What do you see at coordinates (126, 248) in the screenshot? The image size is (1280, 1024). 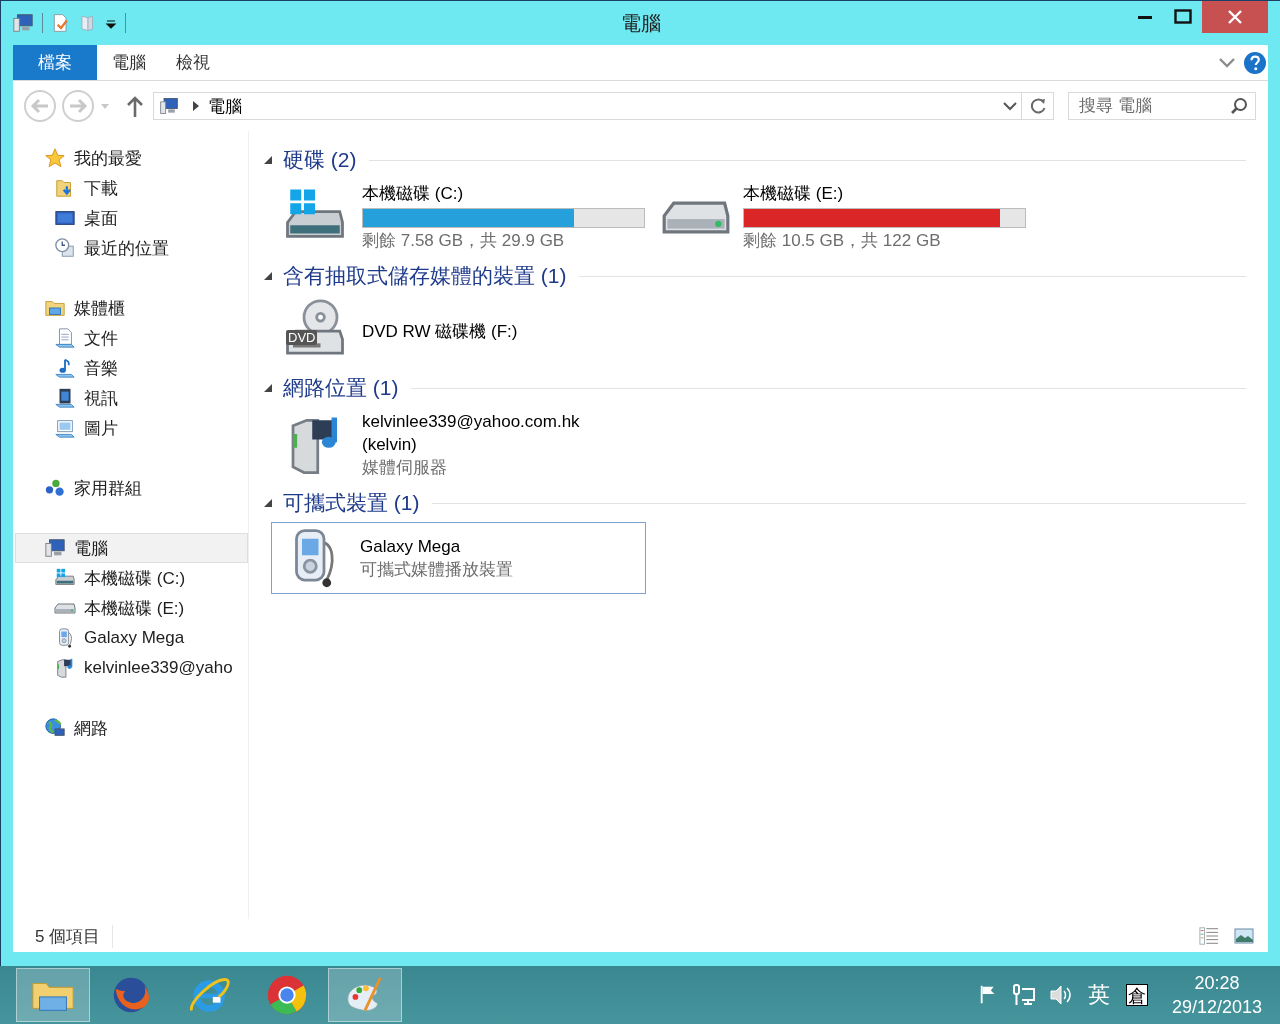 I see `nav-label: 最近的位置` at bounding box center [126, 248].